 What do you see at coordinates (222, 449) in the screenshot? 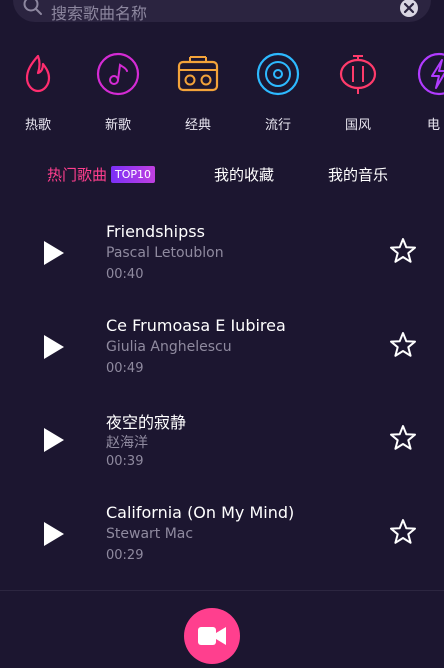
I see `list-item: 夜空的寂静 赵海洋 00:39` at bounding box center [222, 449].